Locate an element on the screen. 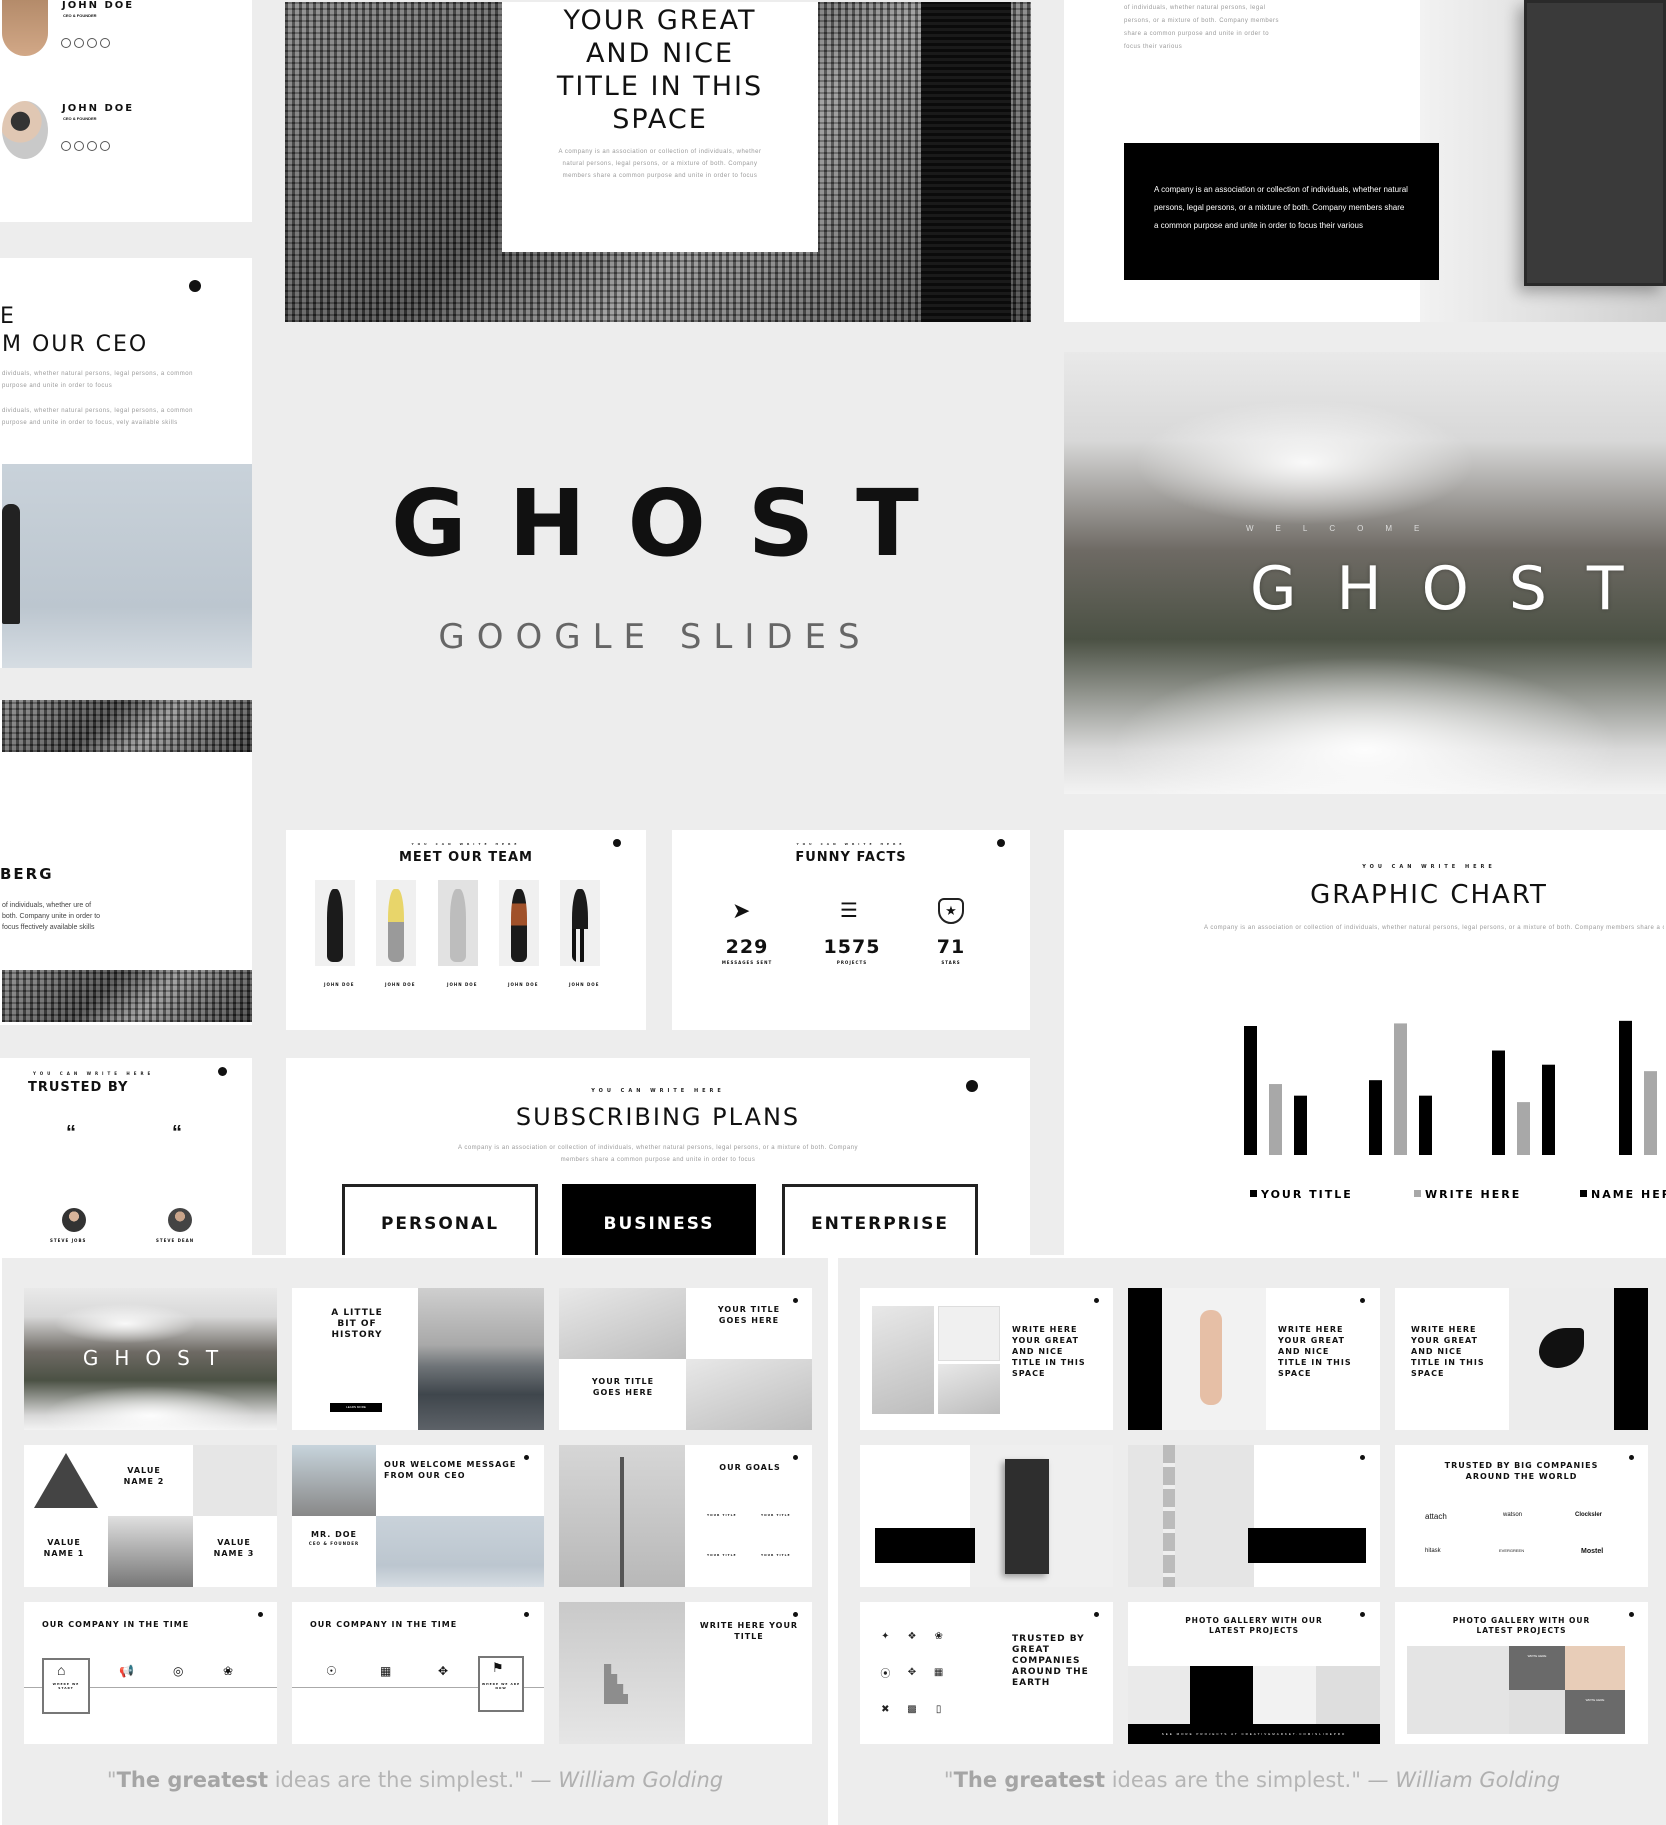  thumb-ghost-cover: GHOST is located at coordinates (150, 1359).